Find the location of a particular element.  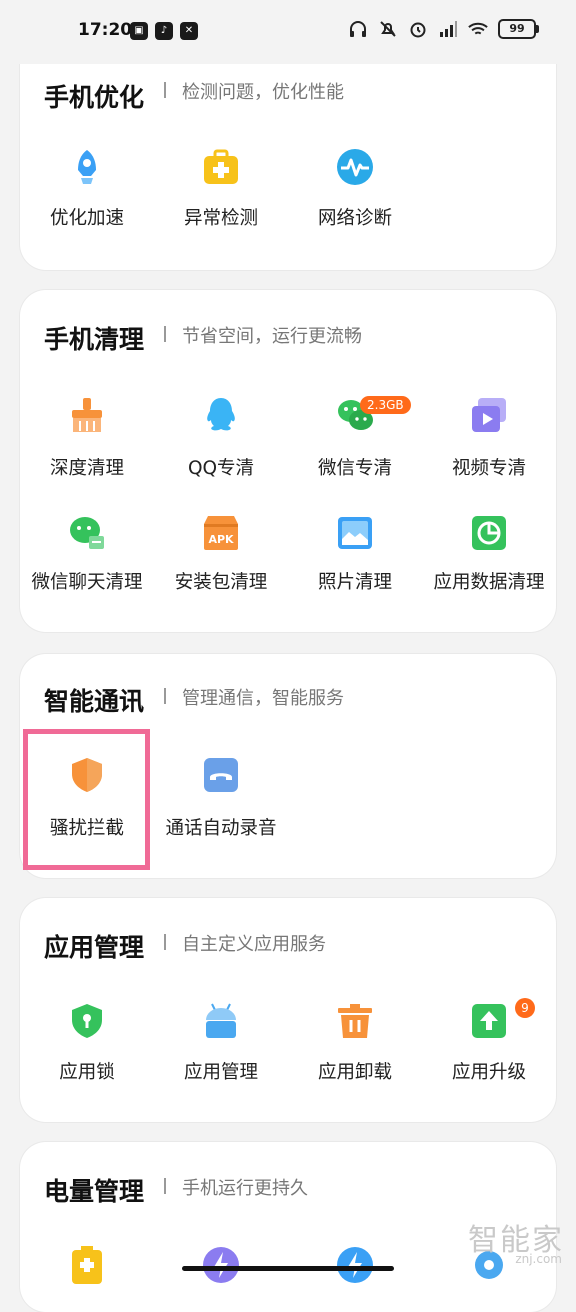

mute-icon is located at coordinates (388, 29).